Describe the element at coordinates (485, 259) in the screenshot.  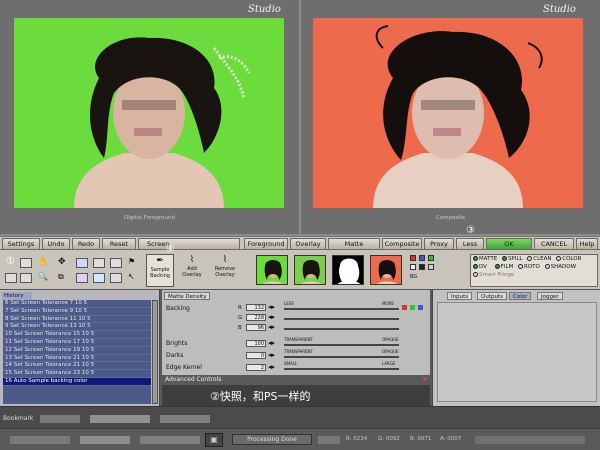
I see `matte-option: MATTE` at that location.